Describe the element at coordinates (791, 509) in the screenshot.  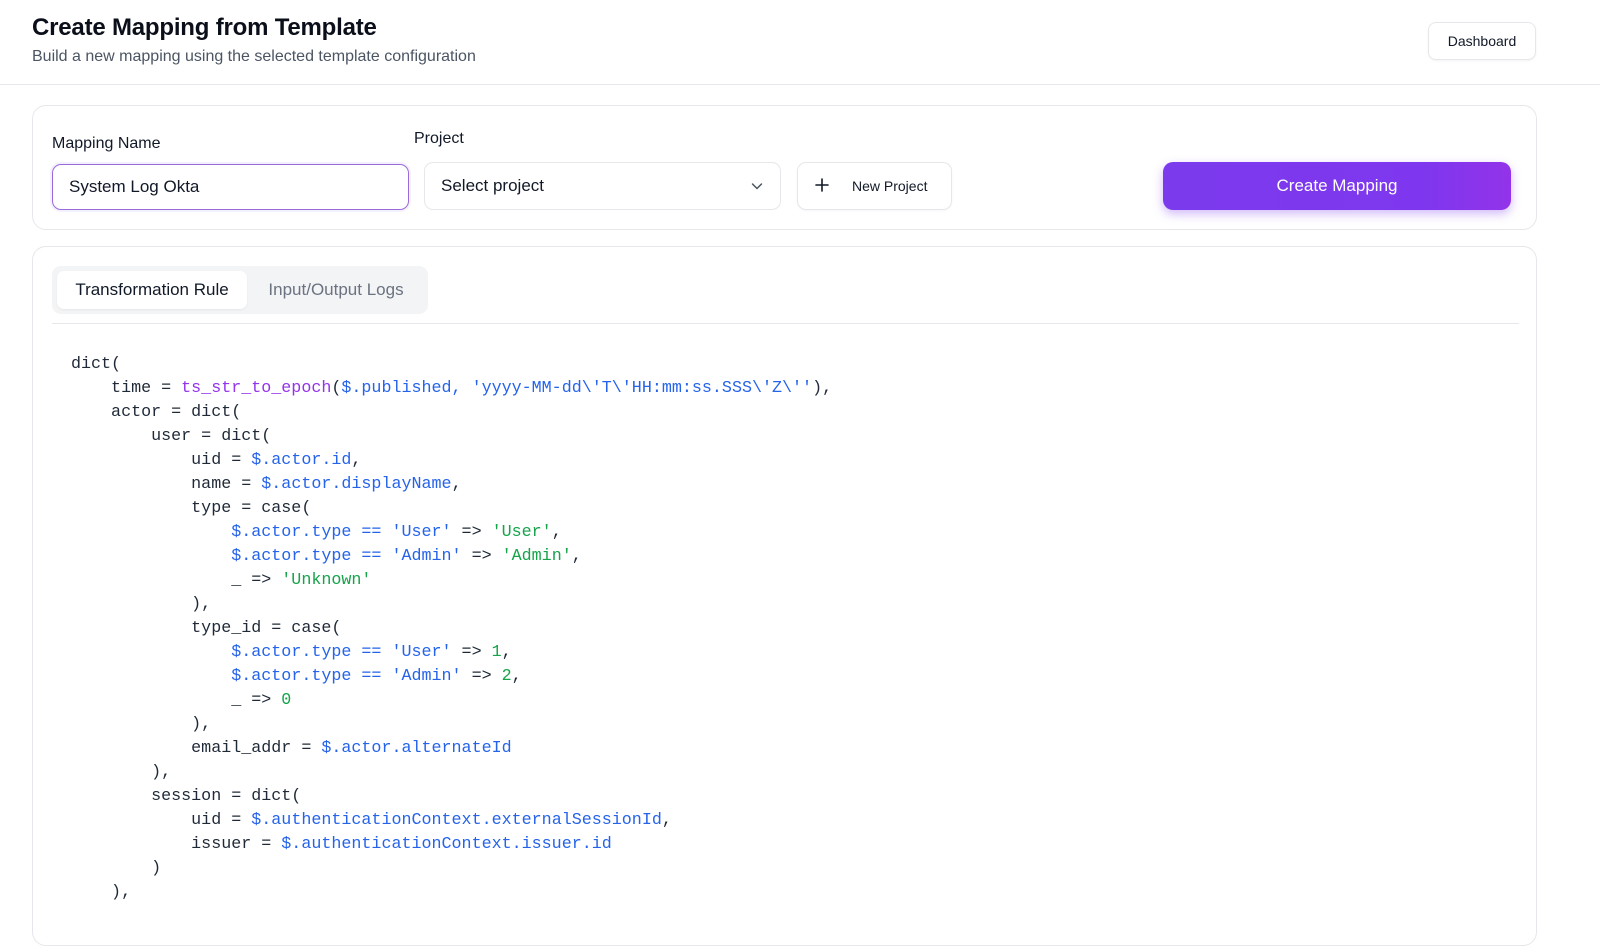
I see `code-line: type = case(` at that location.